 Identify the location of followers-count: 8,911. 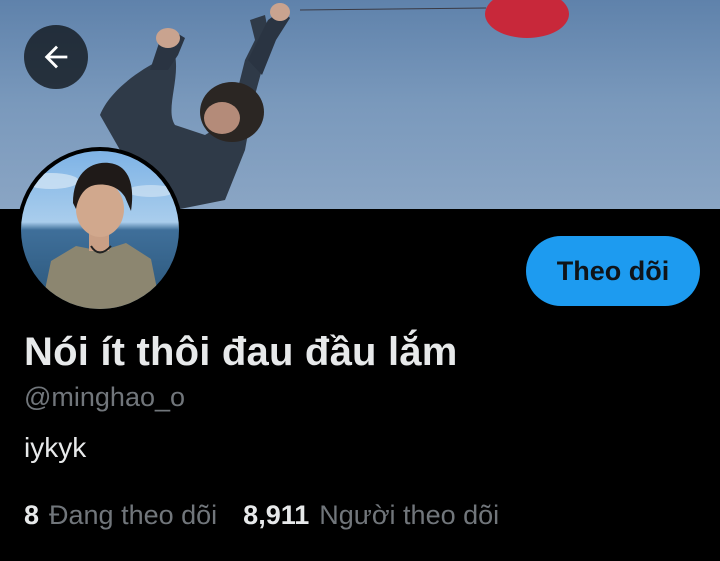
(276, 515).